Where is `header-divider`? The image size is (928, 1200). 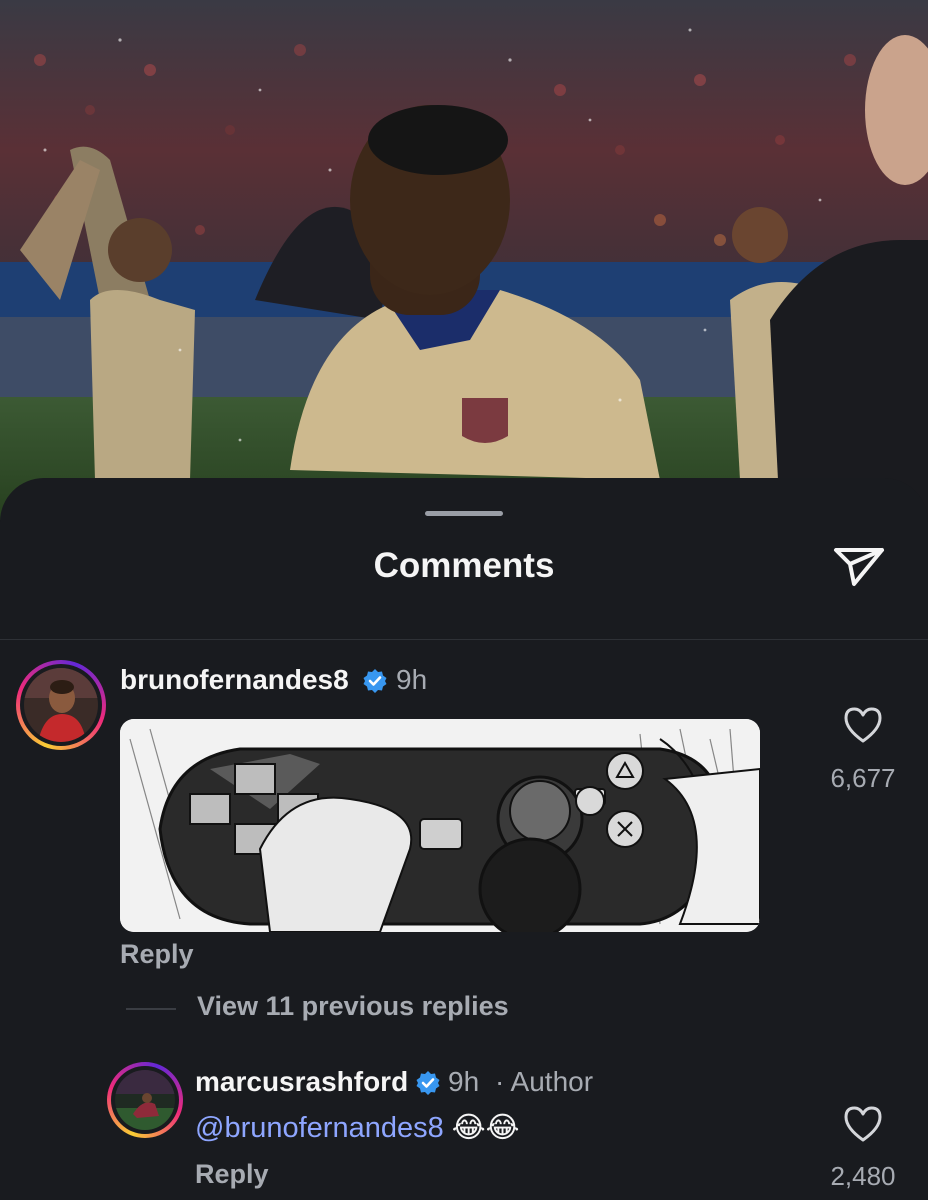 header-divider is located at coordinates (464, 639).